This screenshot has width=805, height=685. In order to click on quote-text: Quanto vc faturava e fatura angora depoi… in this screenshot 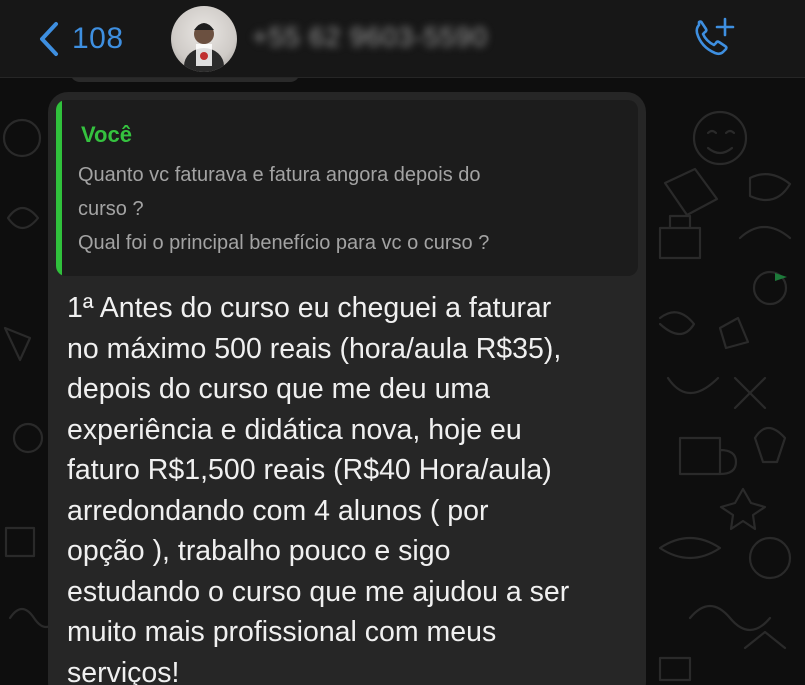, I will do `click(350, 209)`.